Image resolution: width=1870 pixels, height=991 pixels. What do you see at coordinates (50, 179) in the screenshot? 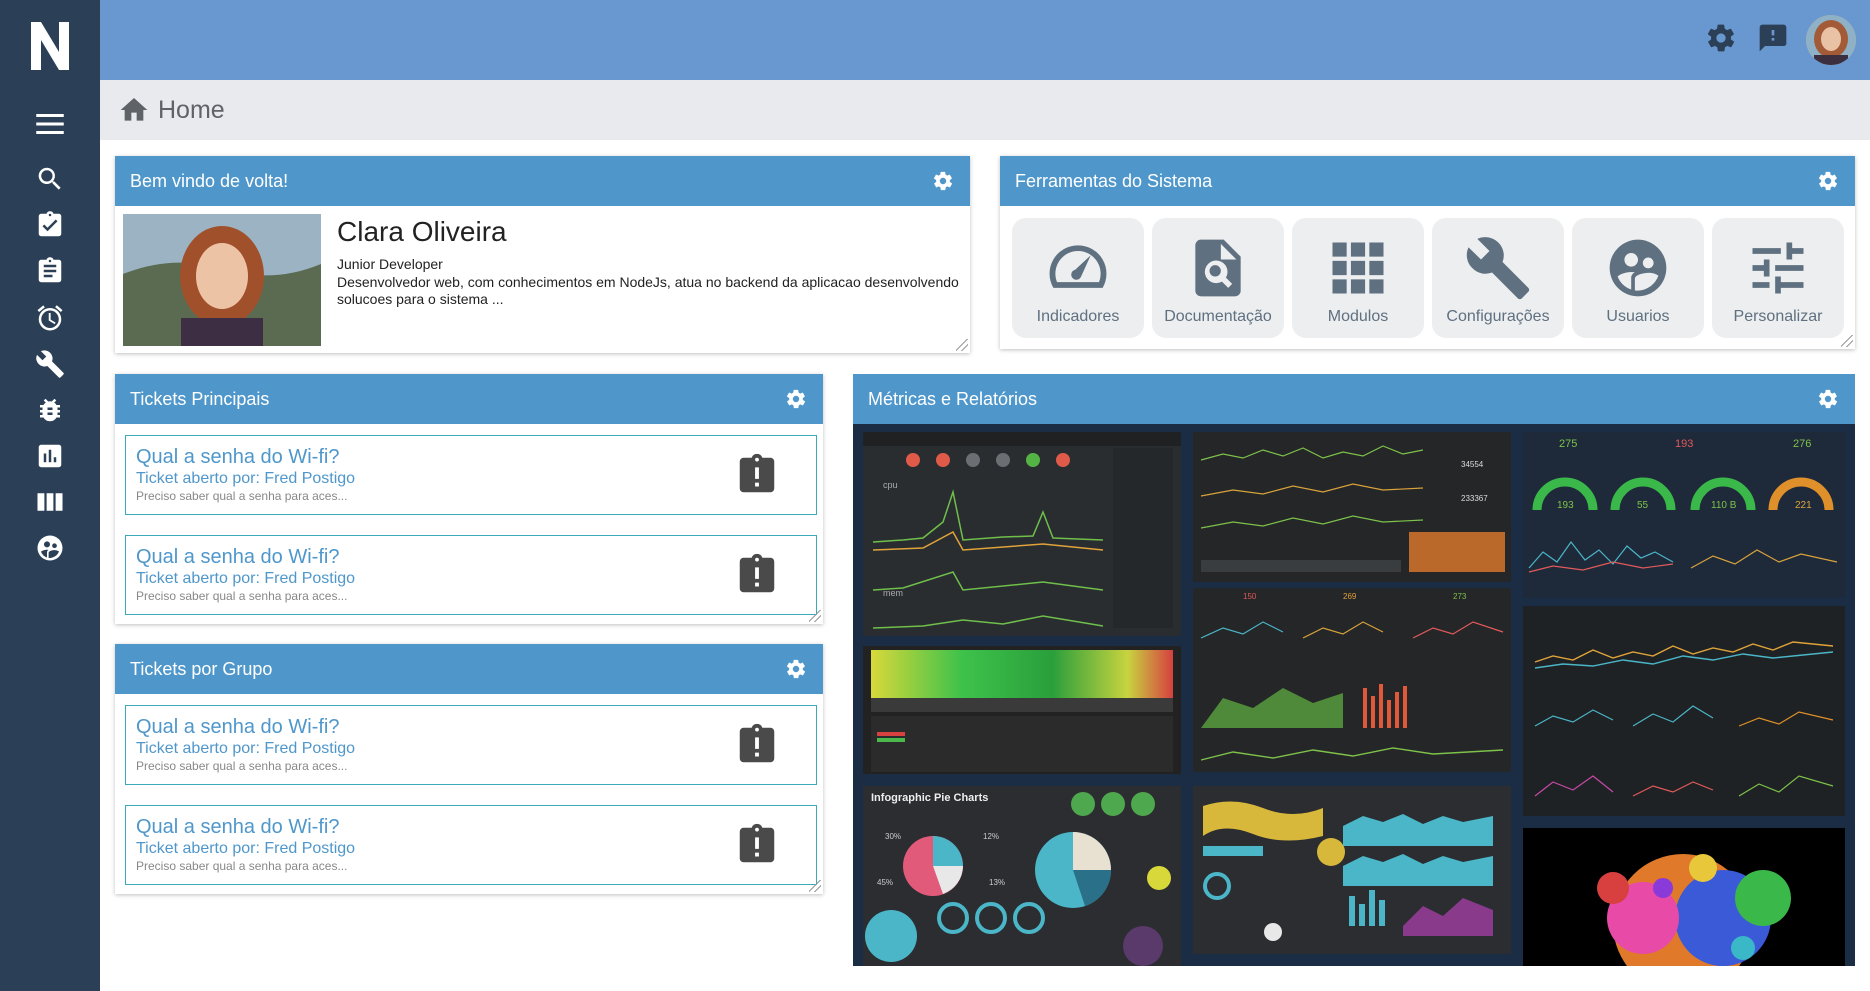
I see `search-icon` at bounding box center [50, 179].